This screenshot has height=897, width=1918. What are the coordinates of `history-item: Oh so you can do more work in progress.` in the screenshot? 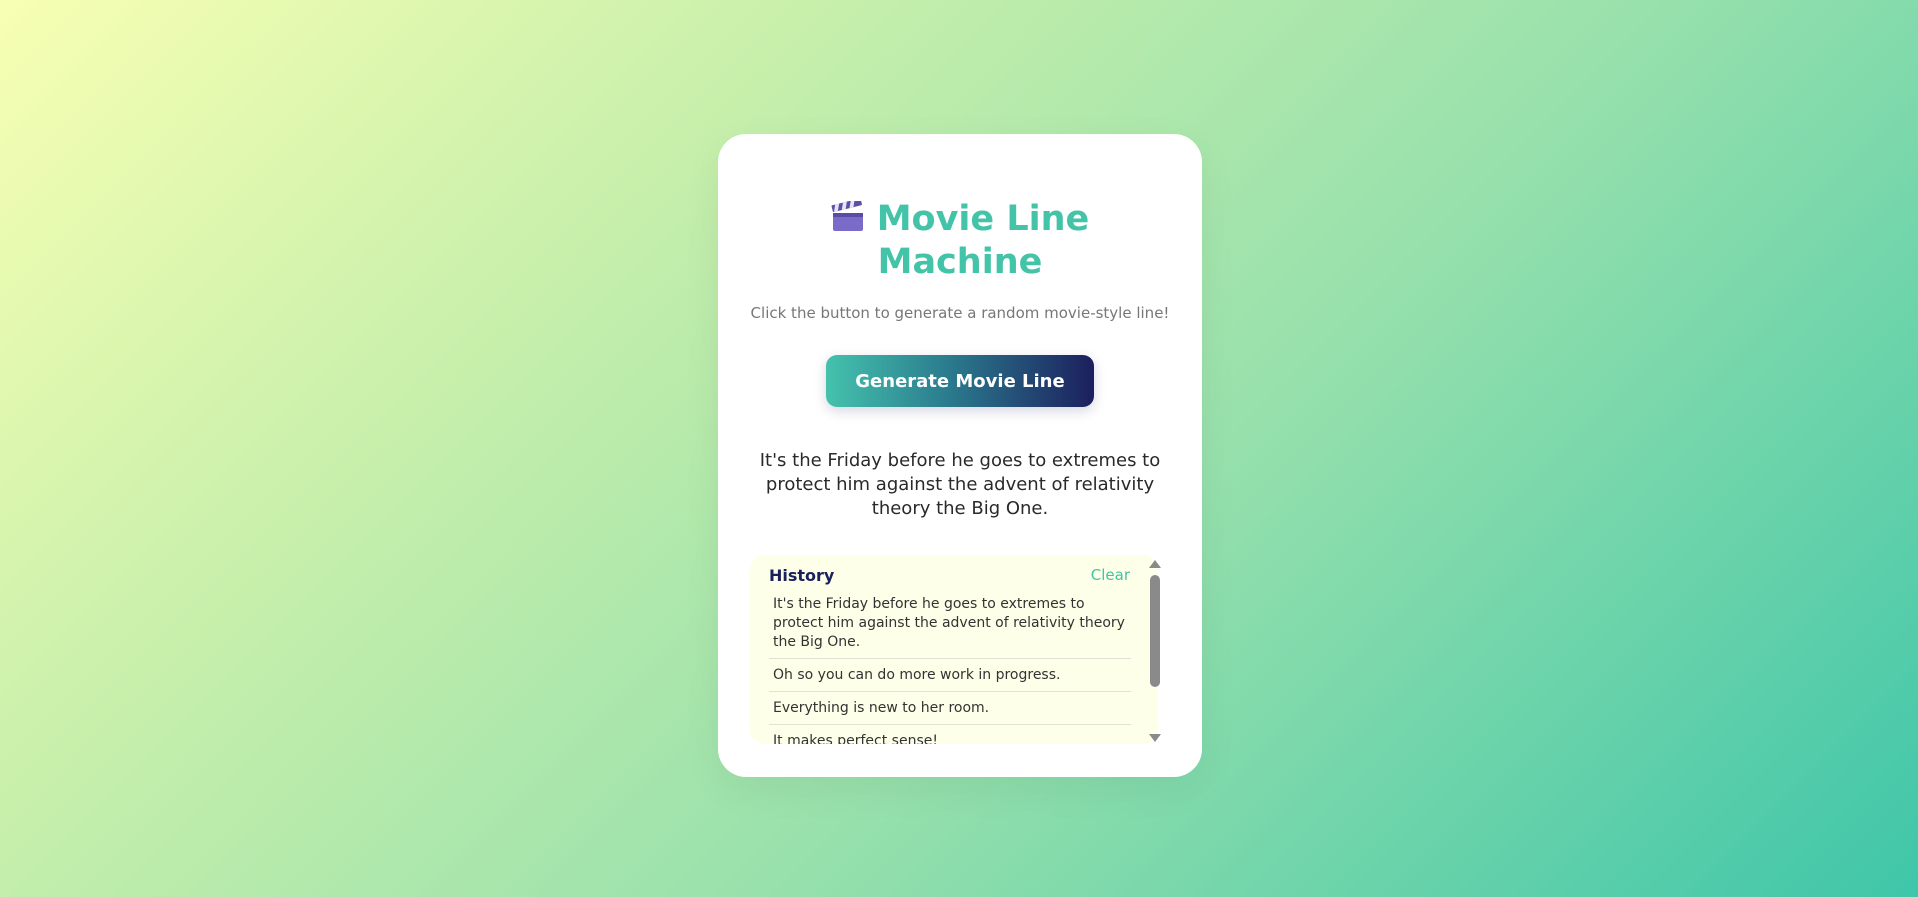 It's located at (950, 679).